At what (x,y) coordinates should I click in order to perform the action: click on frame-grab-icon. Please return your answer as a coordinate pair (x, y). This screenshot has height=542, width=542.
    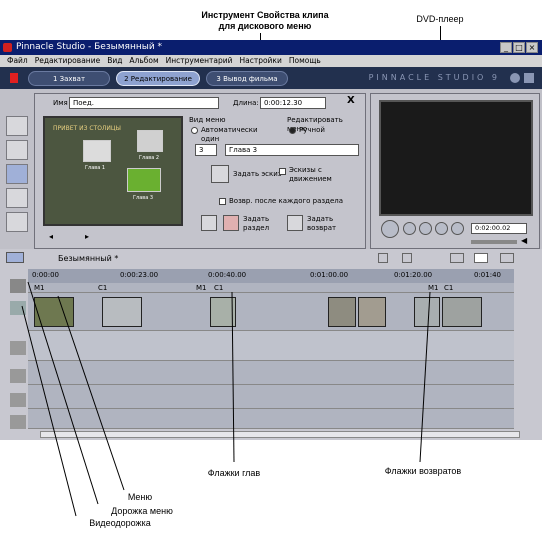
    Looking at the image, I should click on (17, 222).